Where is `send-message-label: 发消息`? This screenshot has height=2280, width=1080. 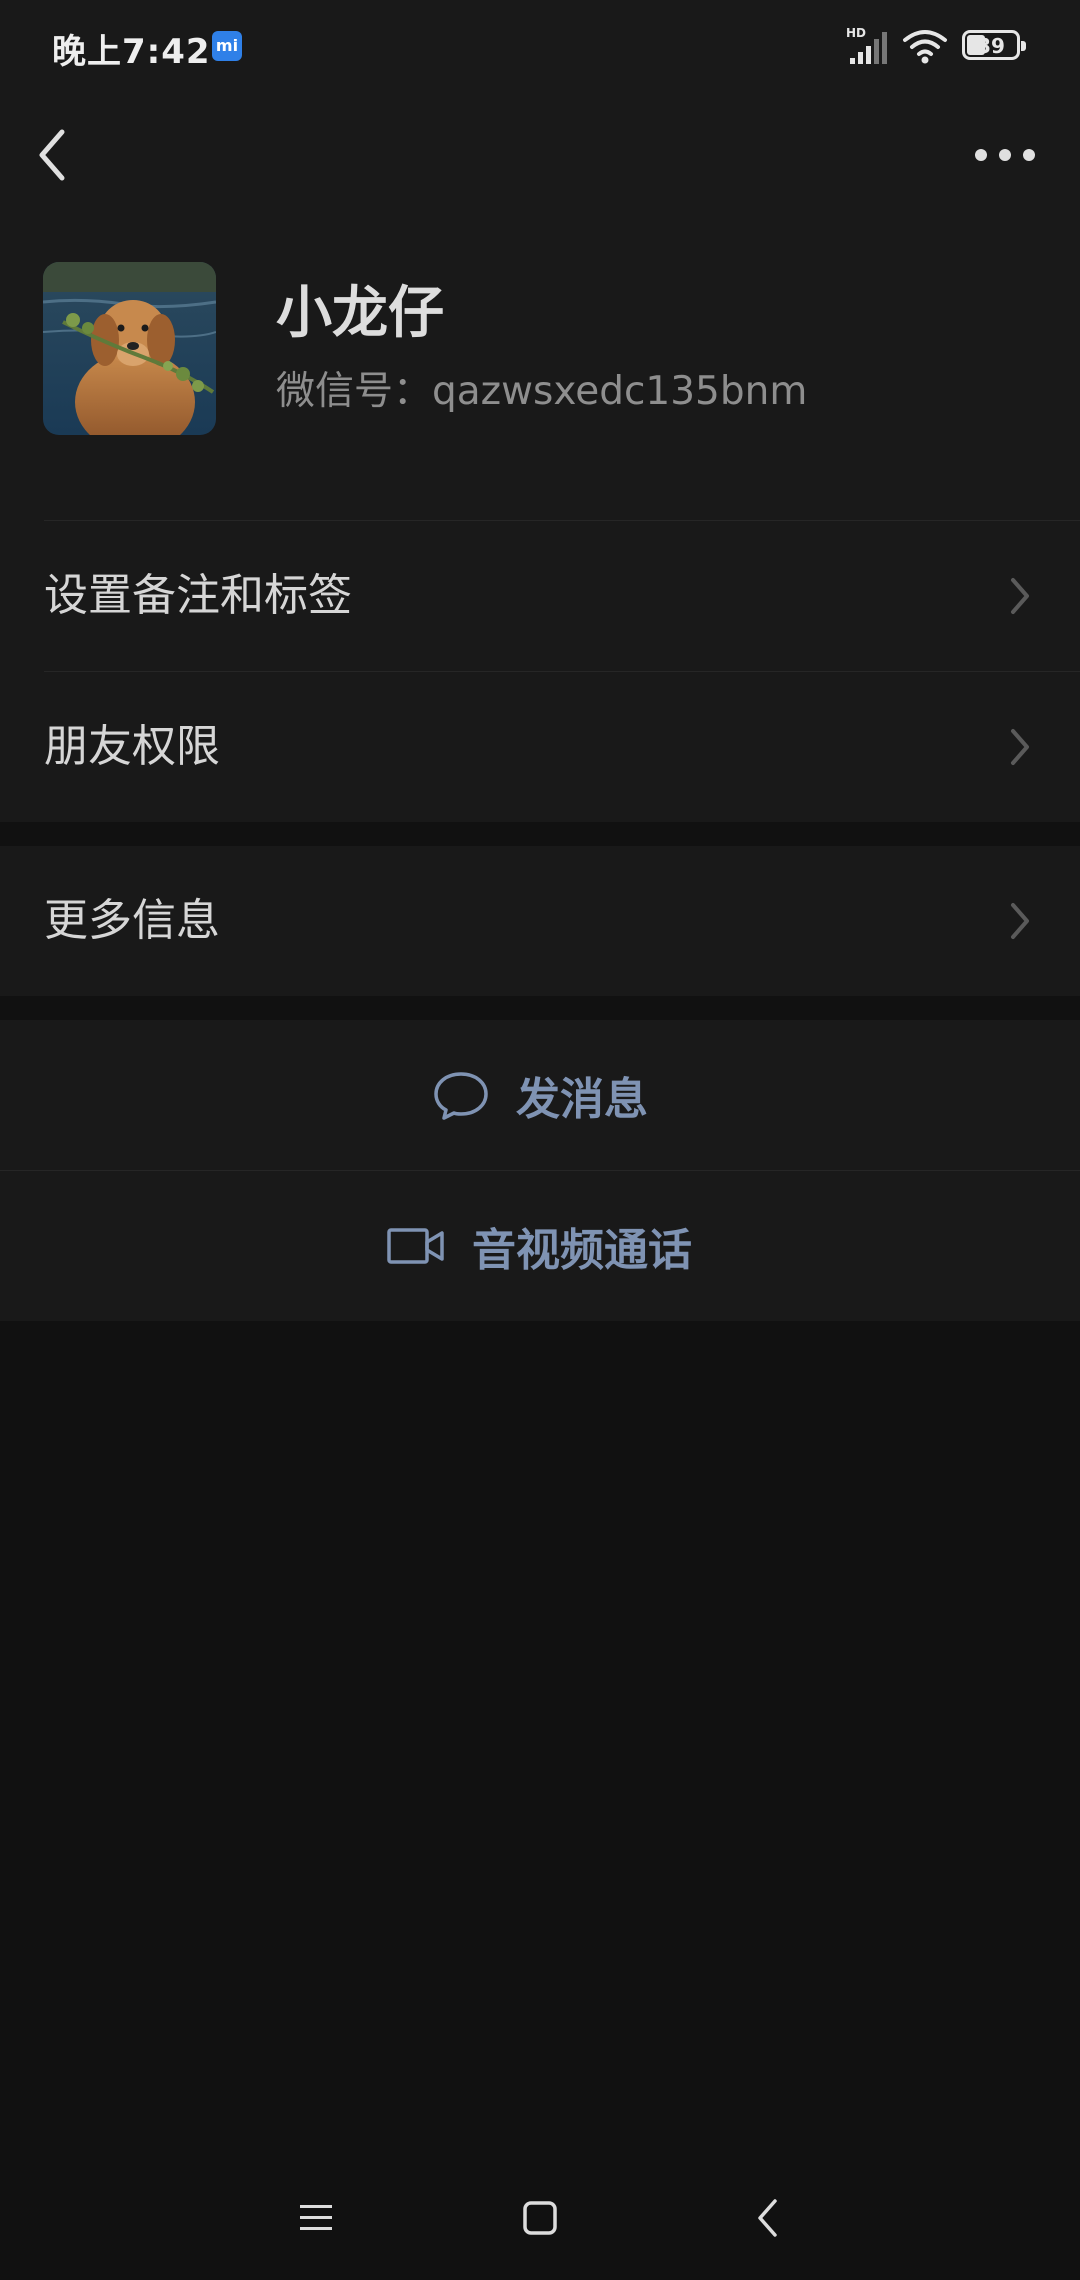
send-message-label: 发消息 is located at coordinates (582, 1099).